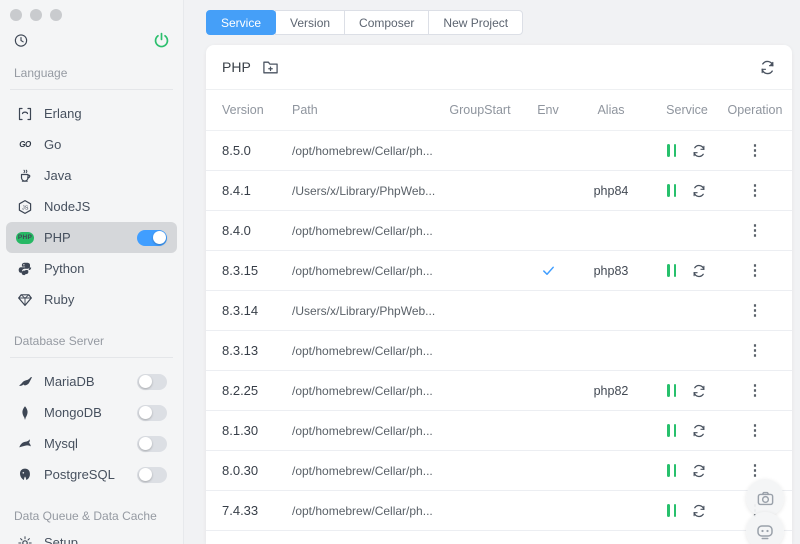  Describe the element at coordinates (499, 271) in the screenshot. I see `table-row: 8.3.15/opt/homebrew/Cellar/ph... php83 ⋮` at that location.